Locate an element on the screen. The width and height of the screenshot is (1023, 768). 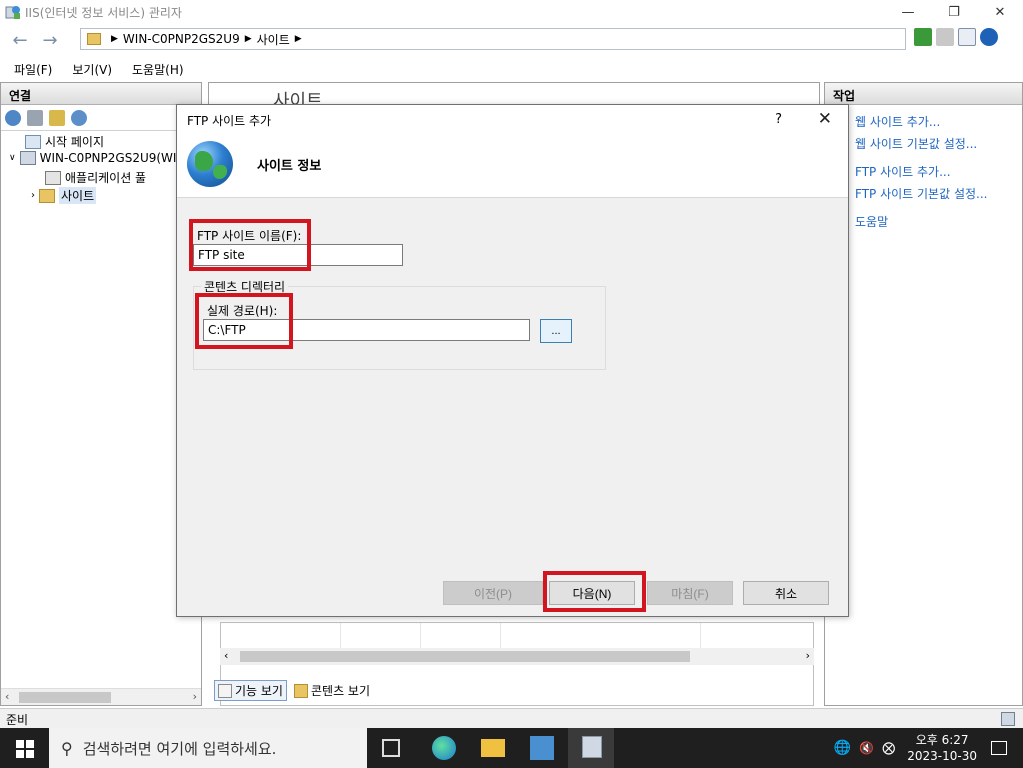
connect-icon is located at coordinates (13, 117).